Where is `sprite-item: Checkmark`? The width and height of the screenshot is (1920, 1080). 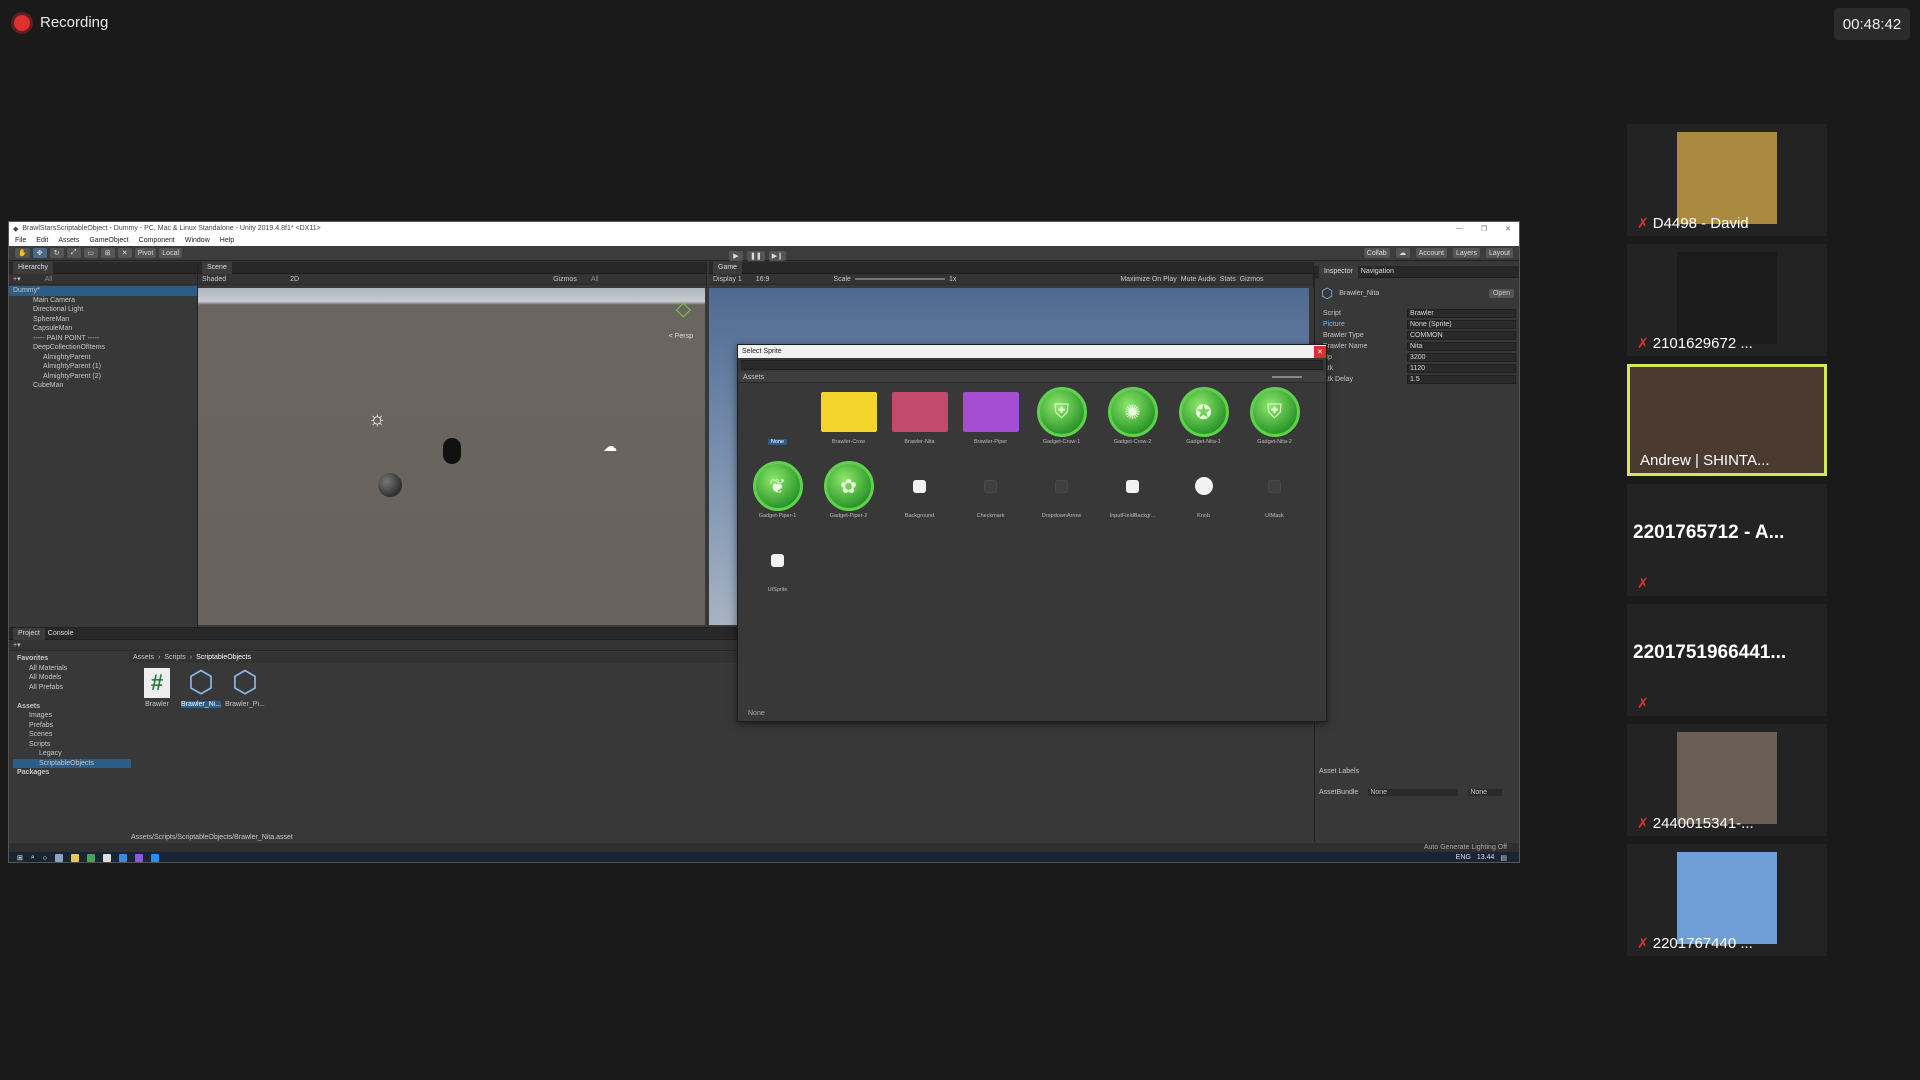
sprite-item: Checkmark is located at coordinates (990, 500).